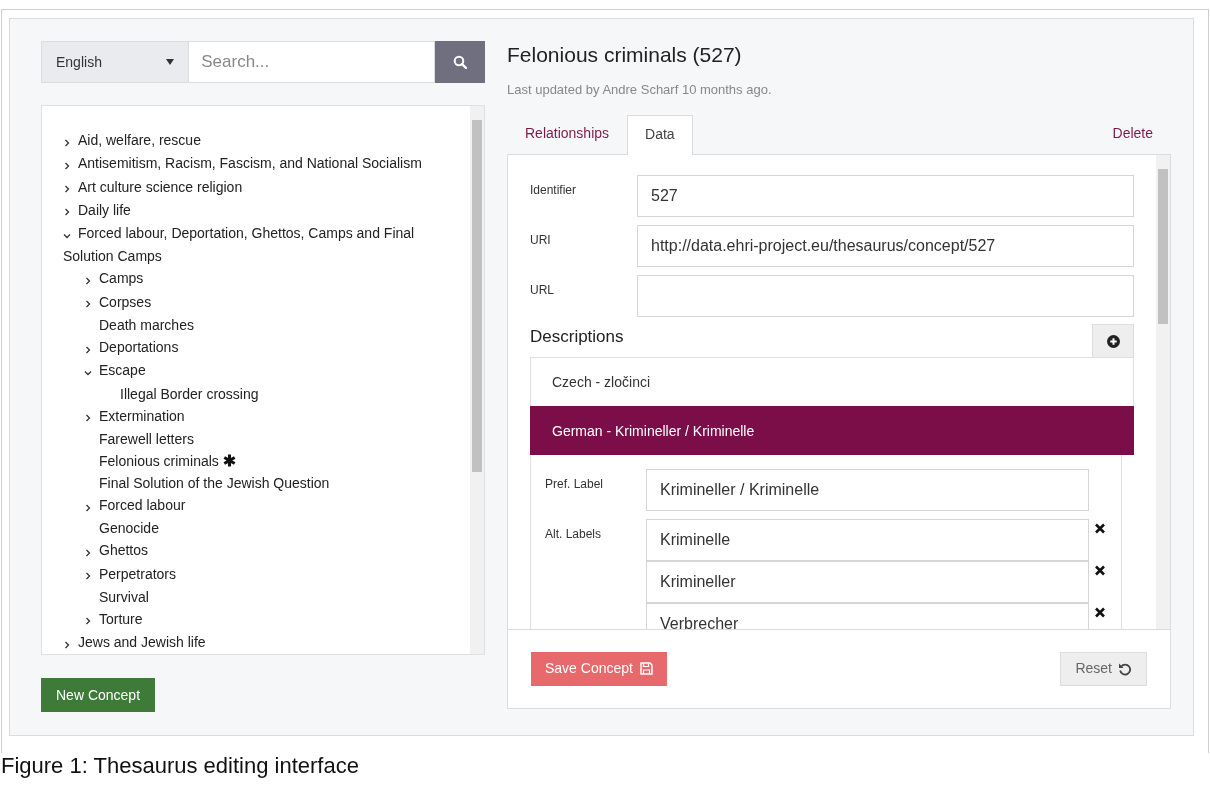 The width and height of the screenshot is (1210, 796). I want to click on new-concept-button: New Concept, so click(98, 695).